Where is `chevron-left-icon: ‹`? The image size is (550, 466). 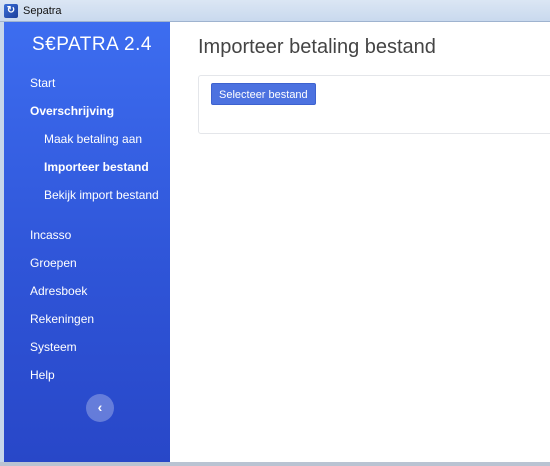 chevron-left-icon: ‹ is located at coordinates (100, 407).